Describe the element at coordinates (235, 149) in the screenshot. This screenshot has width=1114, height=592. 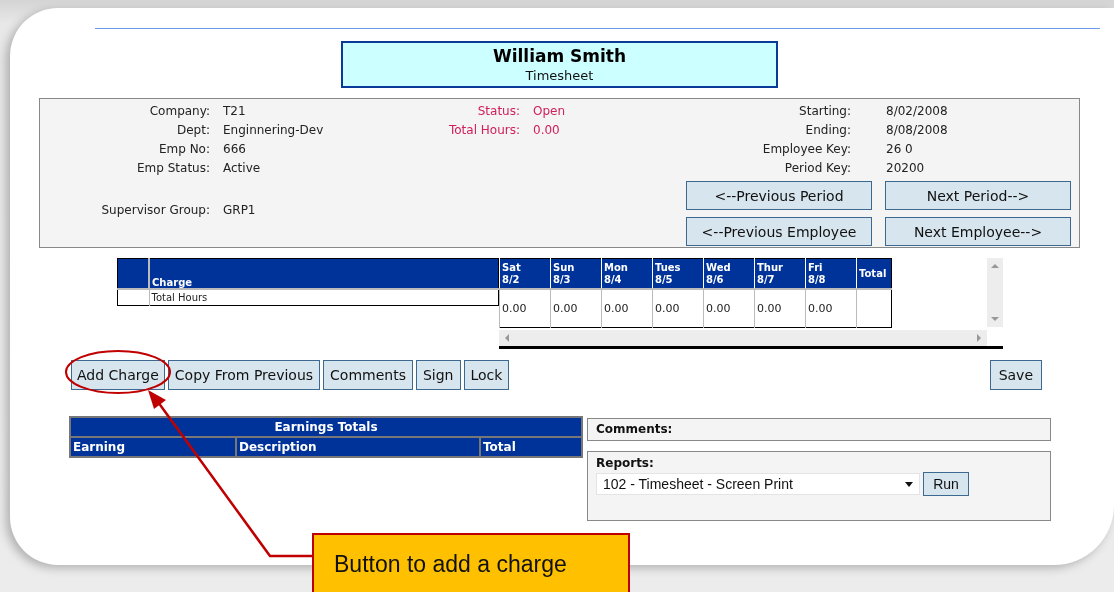
I see `field-value: 666` at that location.